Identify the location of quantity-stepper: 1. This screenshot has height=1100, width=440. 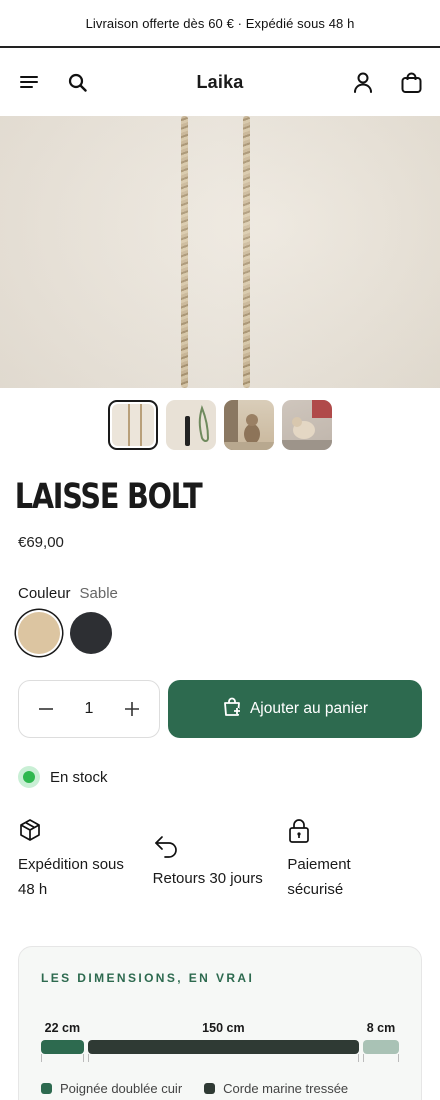
(89, 709).